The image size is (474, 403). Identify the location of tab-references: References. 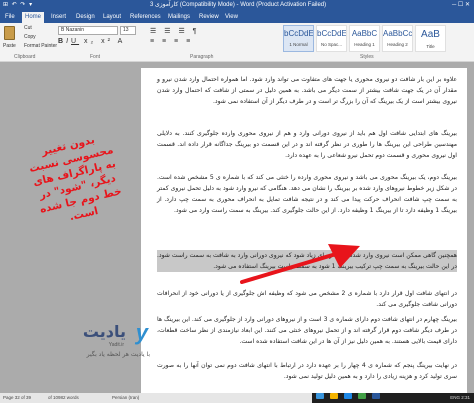
(145, 17).